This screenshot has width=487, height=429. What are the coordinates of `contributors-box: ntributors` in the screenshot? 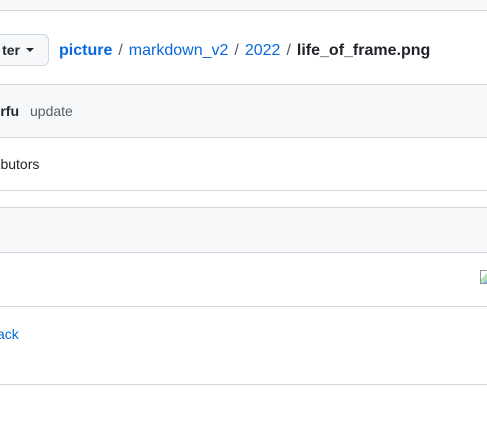 It's located at (243, 164).